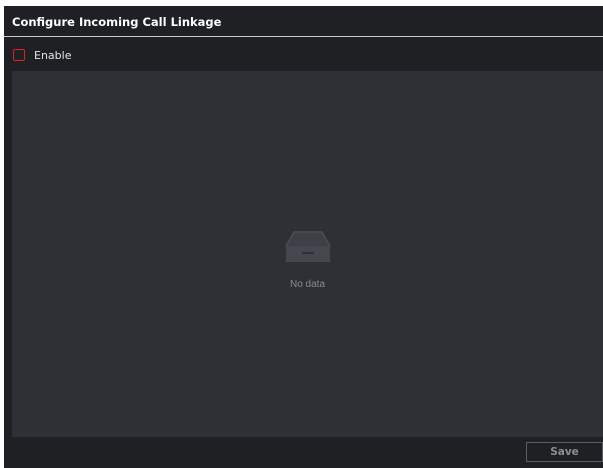  I want to click on dialog-footer: Save, so click(303, 452).